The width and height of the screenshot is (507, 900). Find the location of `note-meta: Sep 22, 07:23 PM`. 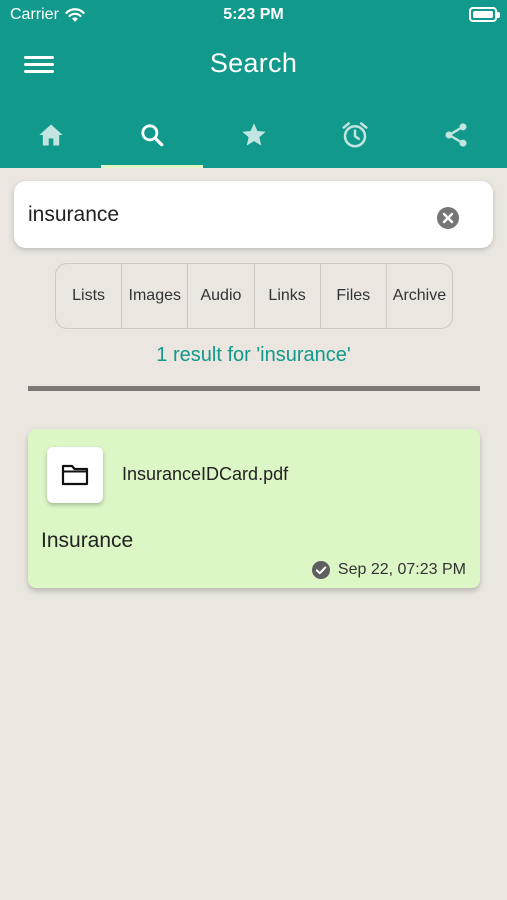

note-meta: Sep 22, 07:23 PM is located at coordinates (388, 570).